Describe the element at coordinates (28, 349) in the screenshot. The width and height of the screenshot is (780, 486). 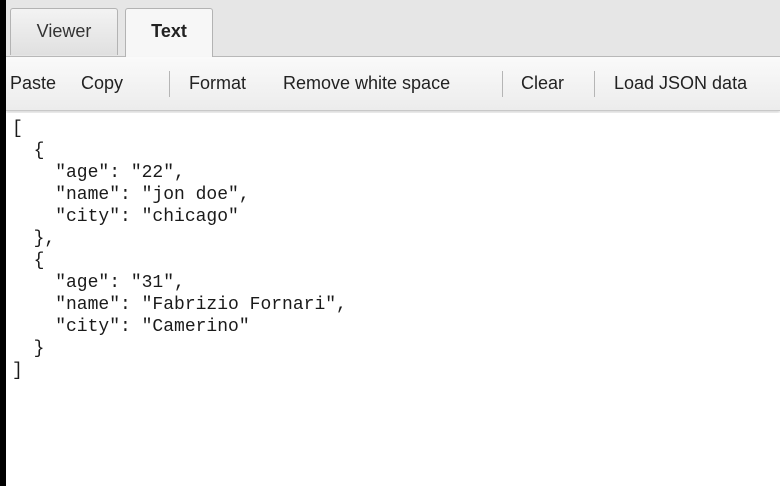
I see `code-line: }` at that location.